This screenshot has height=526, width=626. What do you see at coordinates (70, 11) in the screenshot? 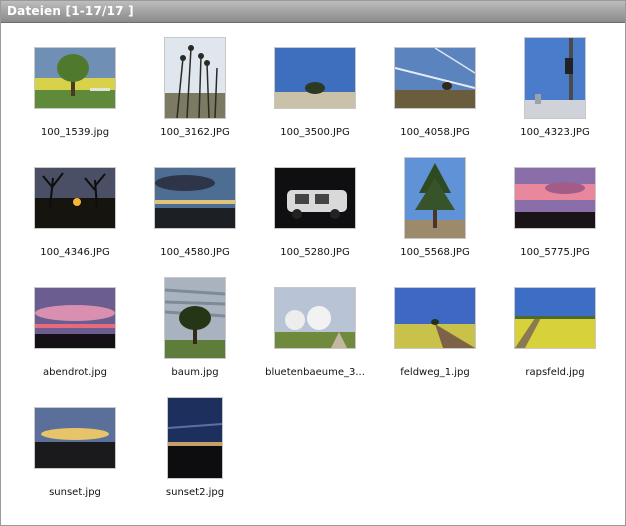
I see `panel-title: Dateien [1-17/17 ]` at bounding box center [70, 11].